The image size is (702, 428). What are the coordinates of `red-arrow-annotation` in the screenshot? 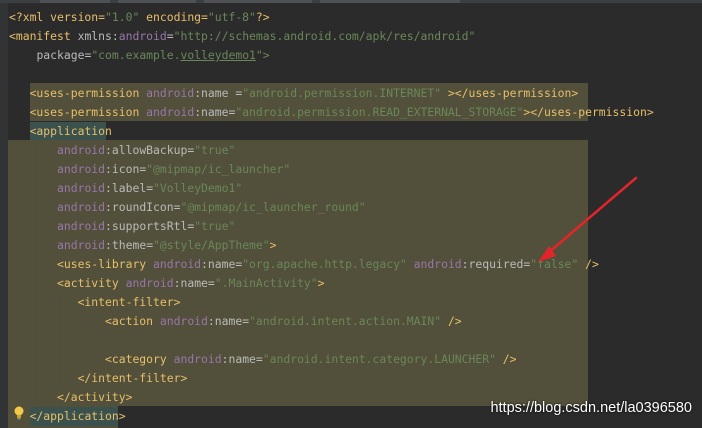 It's located at (588, 219).